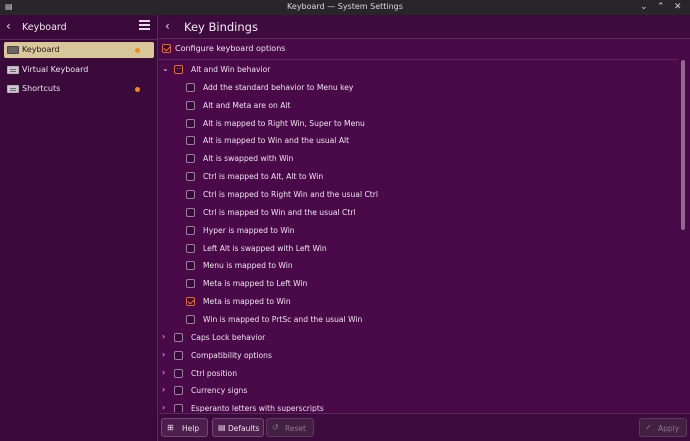 Image resolution: width=690 pixels, height=441 pixels. What do you see at coordinates (222, 427) in the screenshot?
I see `defaults-icon: ▤` at bounding box center [222, 427].